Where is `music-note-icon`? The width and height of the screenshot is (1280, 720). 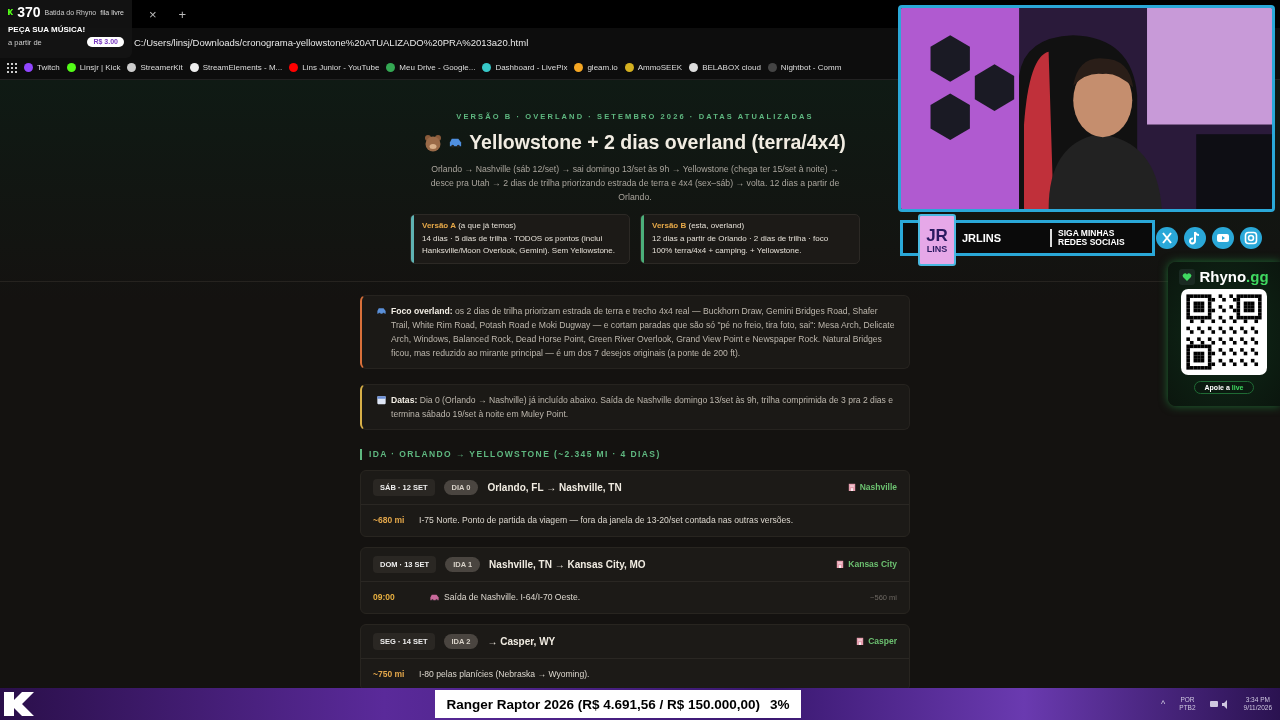
music-note-icon is located at coordinates (1195, 238).